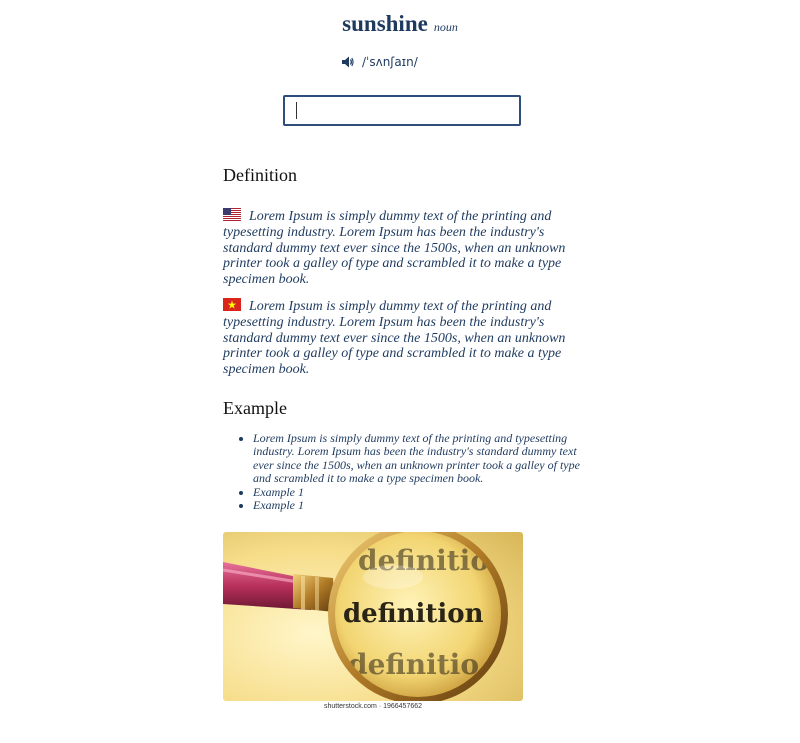 The image size is (800, 743). Describe the element at coordinates (413, 614) in the screenshot. I see `lens-text-main: definition` at that location.